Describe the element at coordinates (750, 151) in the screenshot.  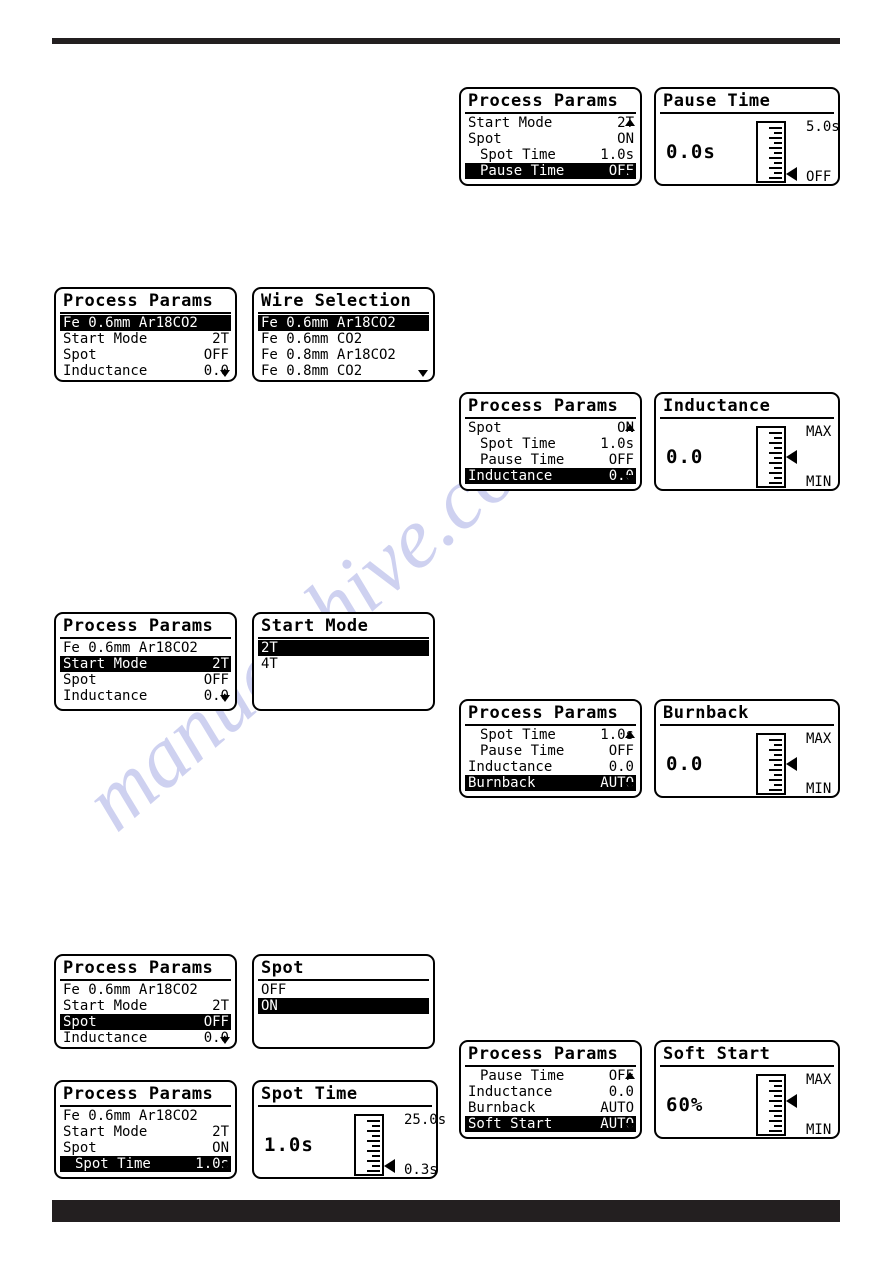
I see `gauge-body: 0.0s 5.0s OFF` at that location.